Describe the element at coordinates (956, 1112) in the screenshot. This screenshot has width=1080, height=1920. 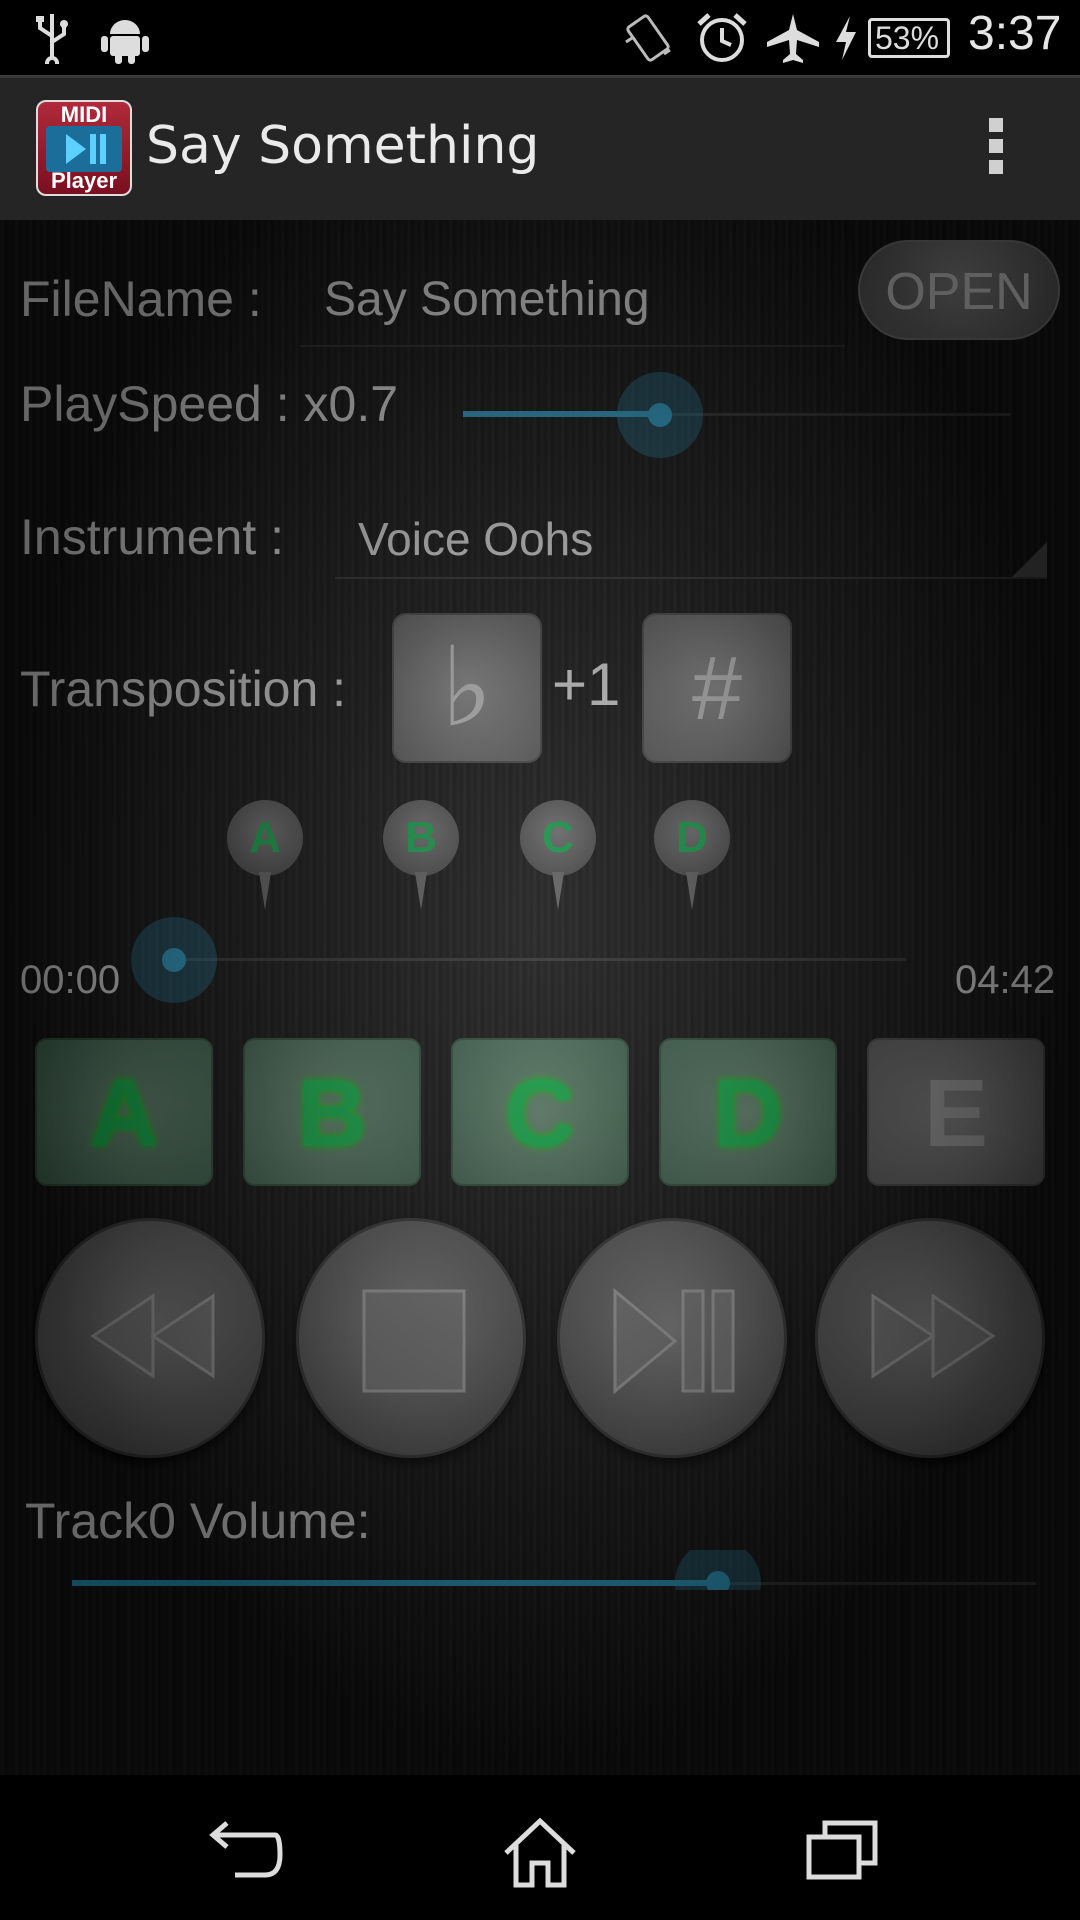
I see `section-e-button: E` at that location.